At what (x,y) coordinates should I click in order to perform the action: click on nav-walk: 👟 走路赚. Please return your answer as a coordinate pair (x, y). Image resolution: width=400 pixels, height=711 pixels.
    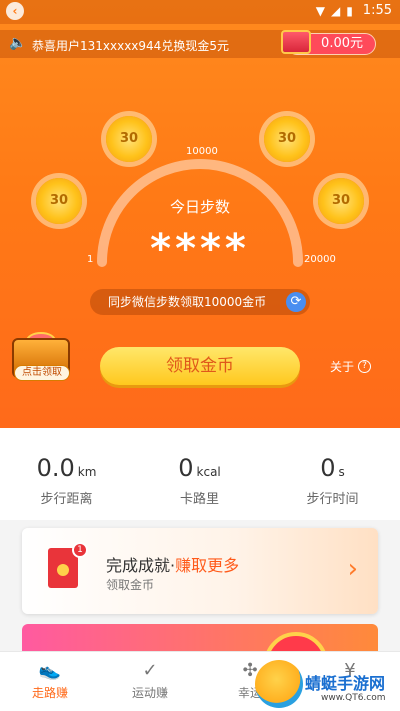
    Looking at the image, I should click on (50, 679).